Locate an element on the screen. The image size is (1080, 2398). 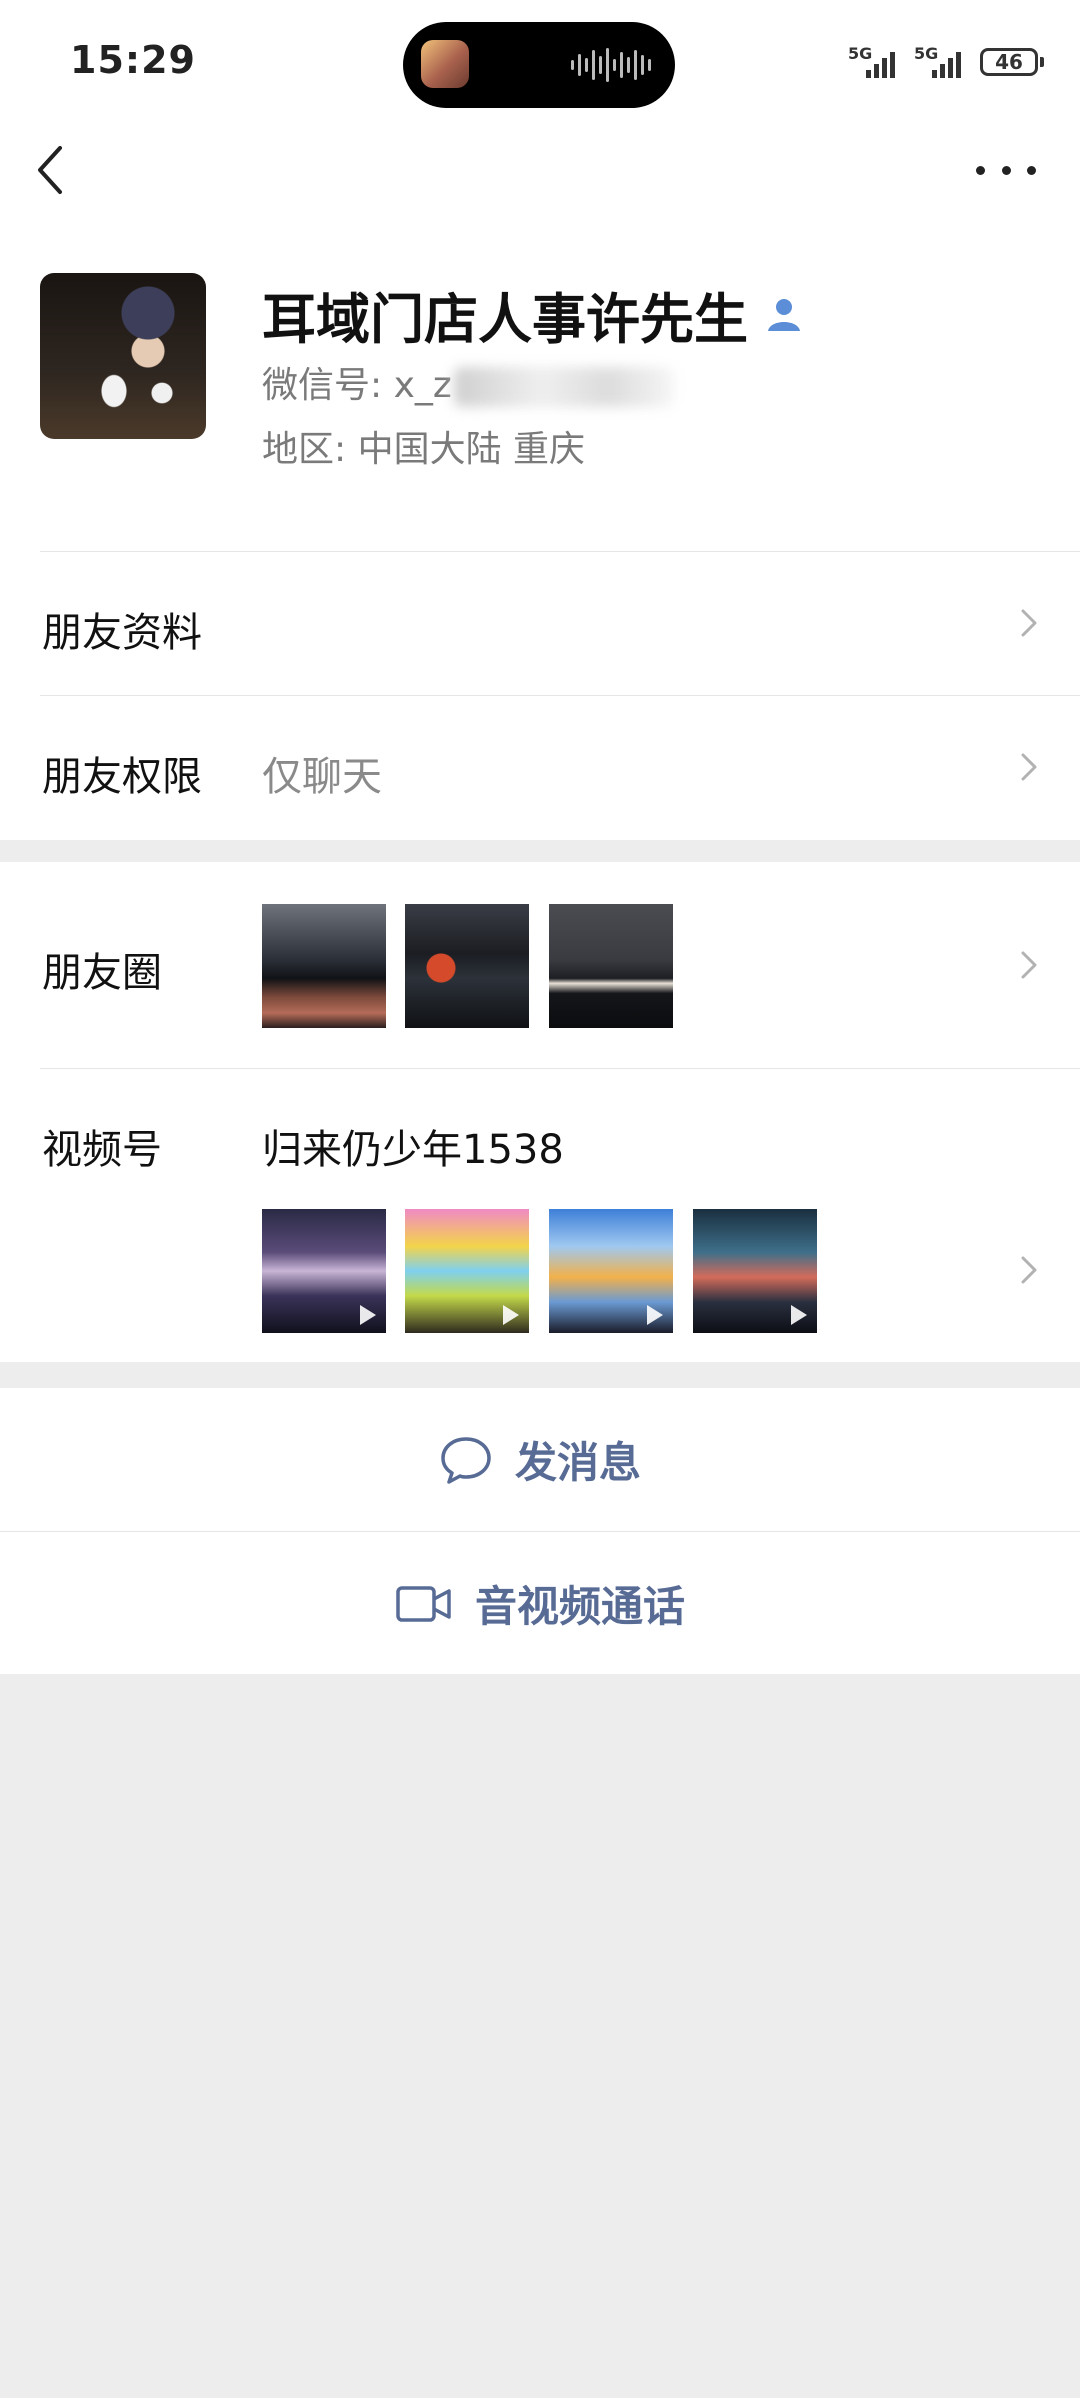
battery-icon: 46 is located at coordinates (1012, 62).